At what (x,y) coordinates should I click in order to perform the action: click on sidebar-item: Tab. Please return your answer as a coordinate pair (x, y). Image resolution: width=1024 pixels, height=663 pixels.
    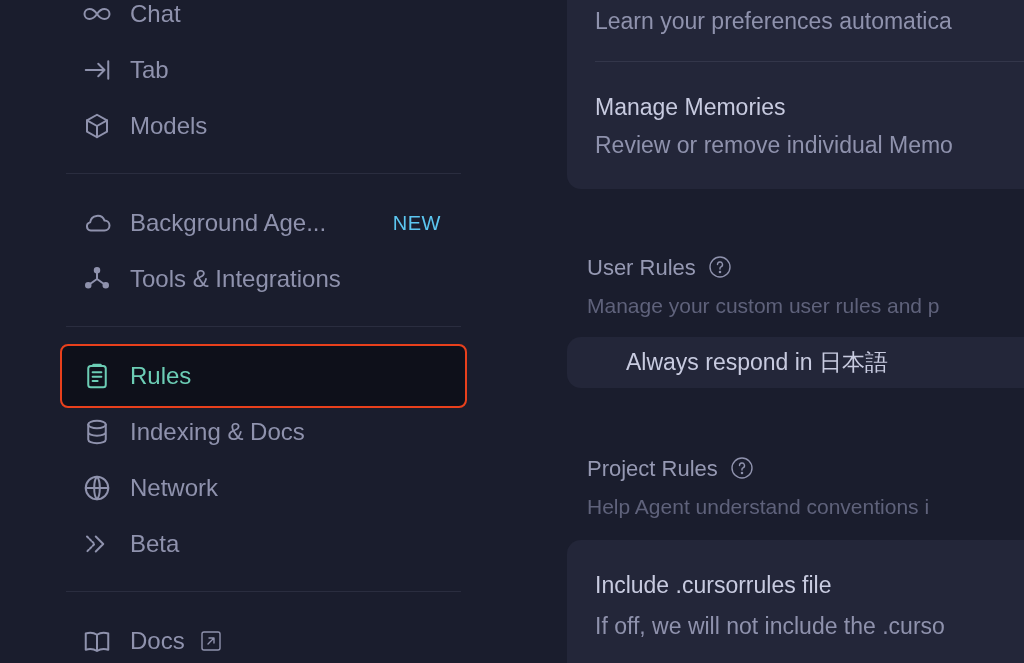
    Looking at the image, I should click on (263, 70).